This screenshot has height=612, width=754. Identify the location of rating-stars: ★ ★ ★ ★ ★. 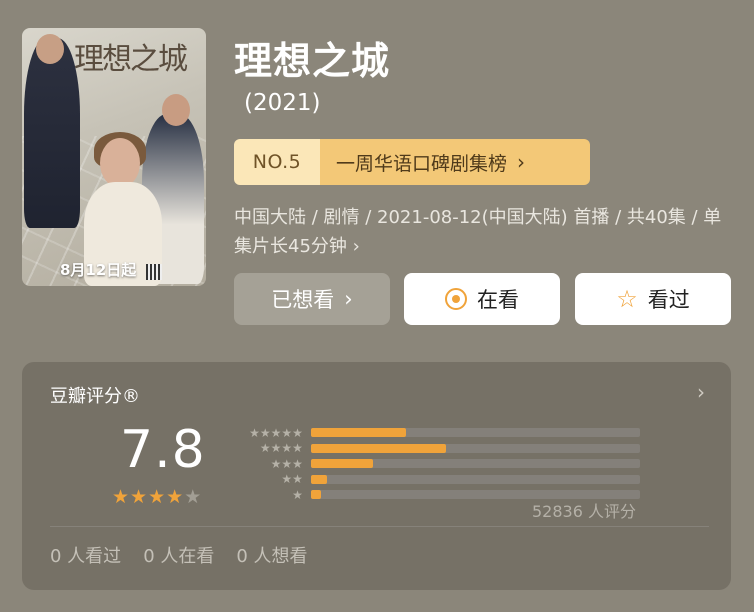
(156, 497).